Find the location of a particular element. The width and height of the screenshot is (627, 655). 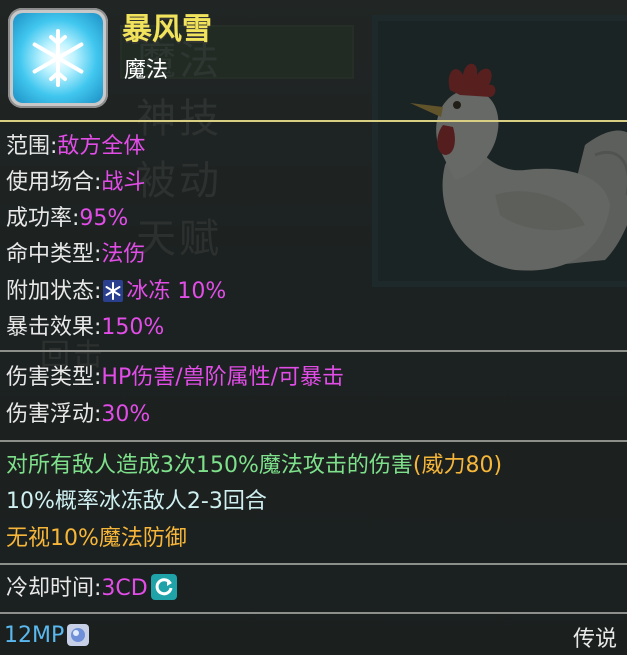

stat-value: 冰冻 10% is located at coordinates (176, 291).